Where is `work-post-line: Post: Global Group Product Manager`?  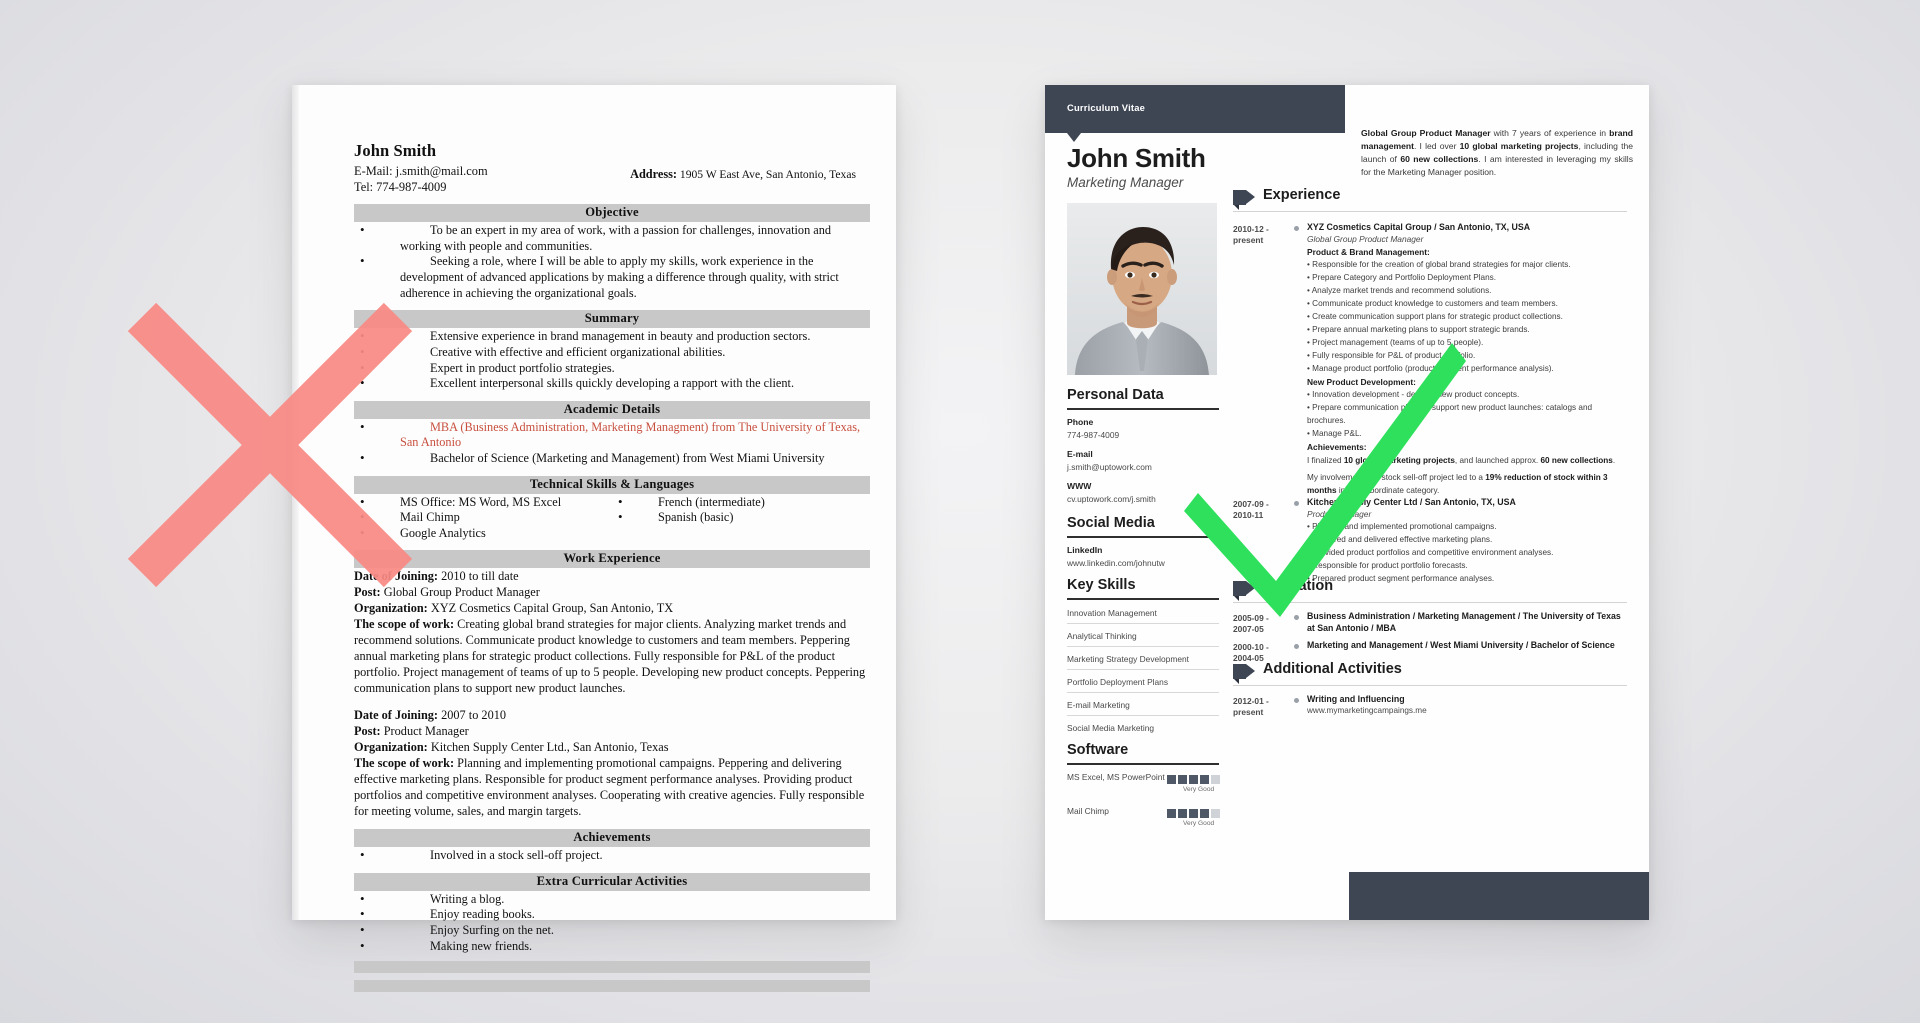 work-post-line: Post: Global Group Product Manager is located at coordinates (612, 593).